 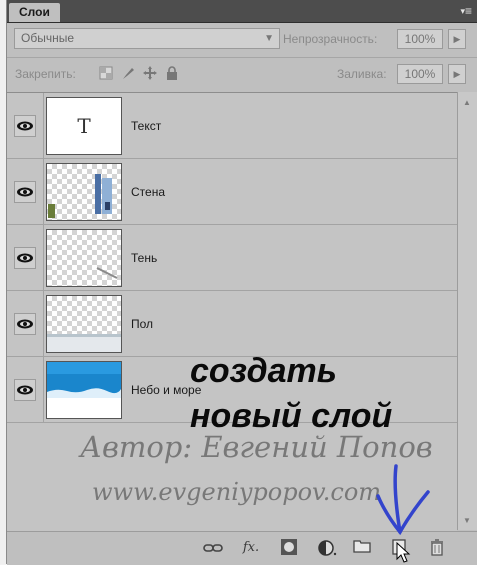 I want to click on layer-name: Пол, so click(x=142, y=324).